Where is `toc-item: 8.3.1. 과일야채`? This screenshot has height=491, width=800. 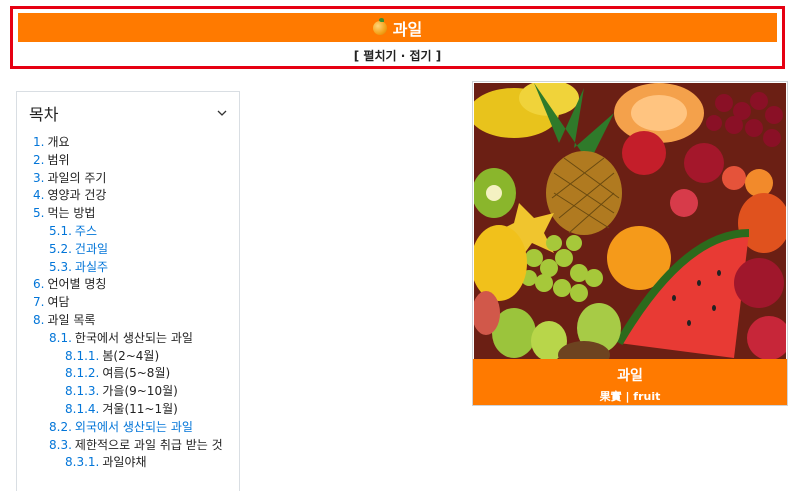 toc-item: 8.3.1. 과일야채 is located at coordinates (128, 463).